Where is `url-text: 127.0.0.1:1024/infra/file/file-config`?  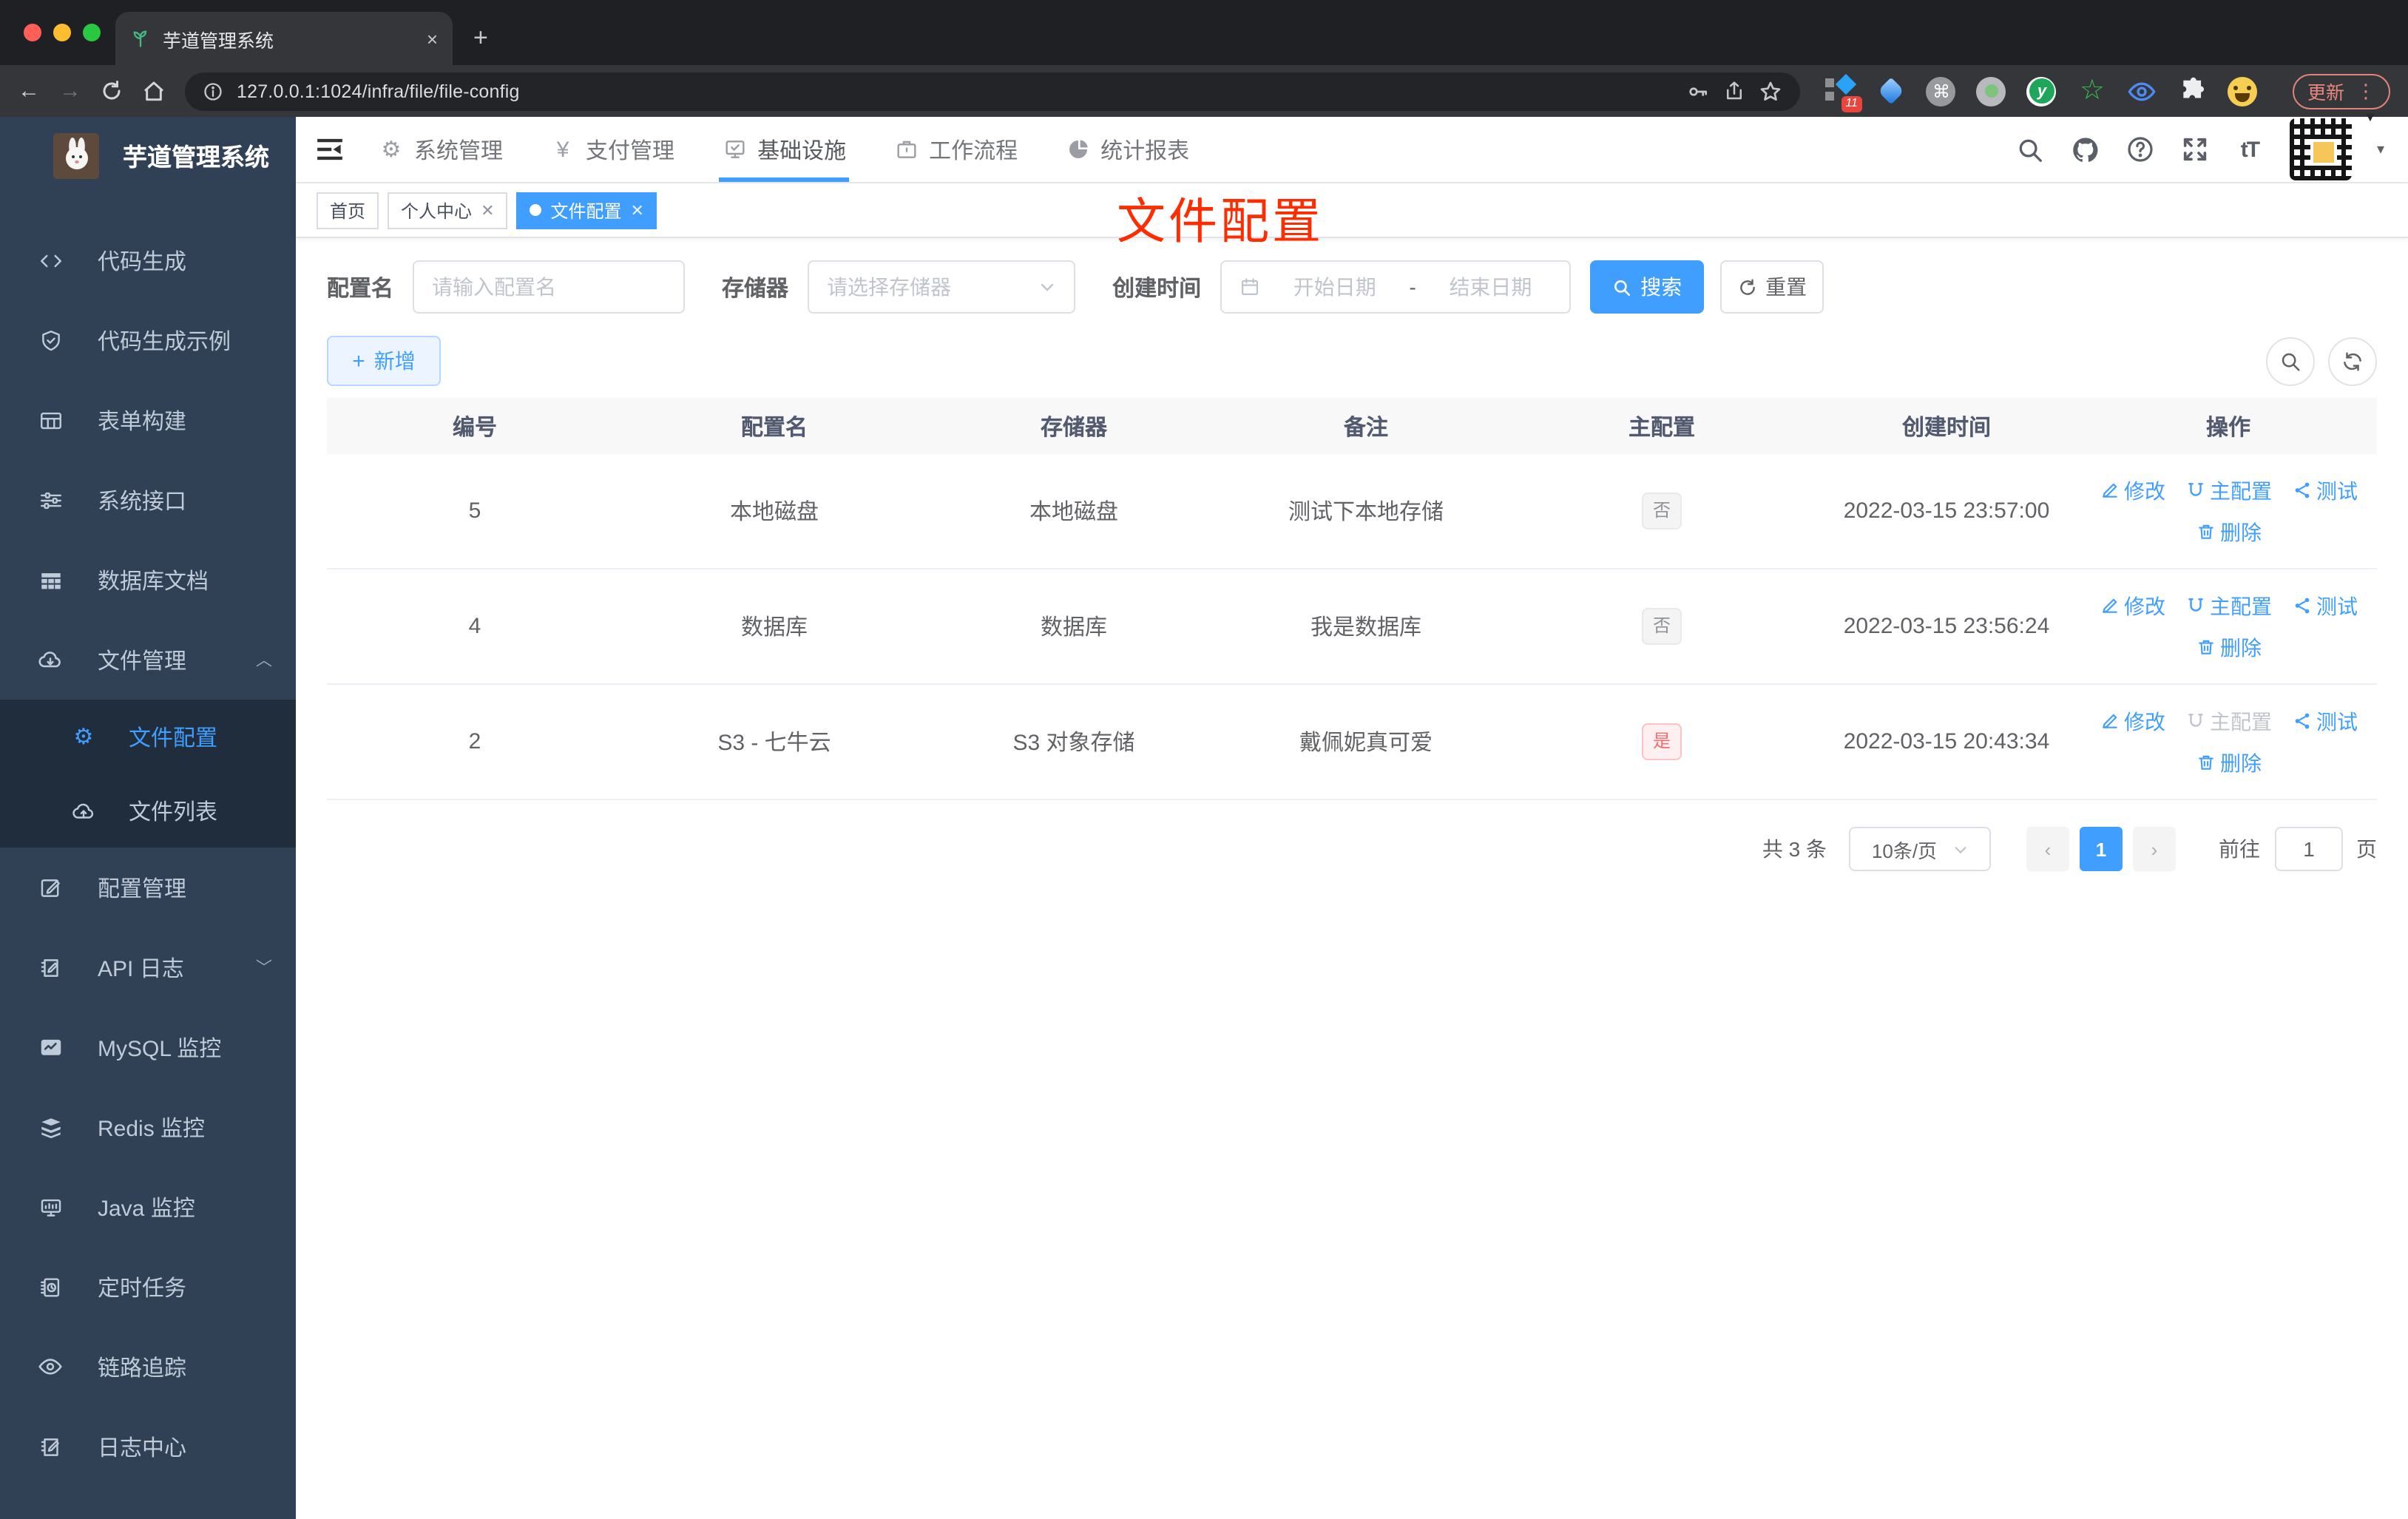
url-text: 127.0.0.1:1024/infra/file/file-config is located at coordinates (955, 91).